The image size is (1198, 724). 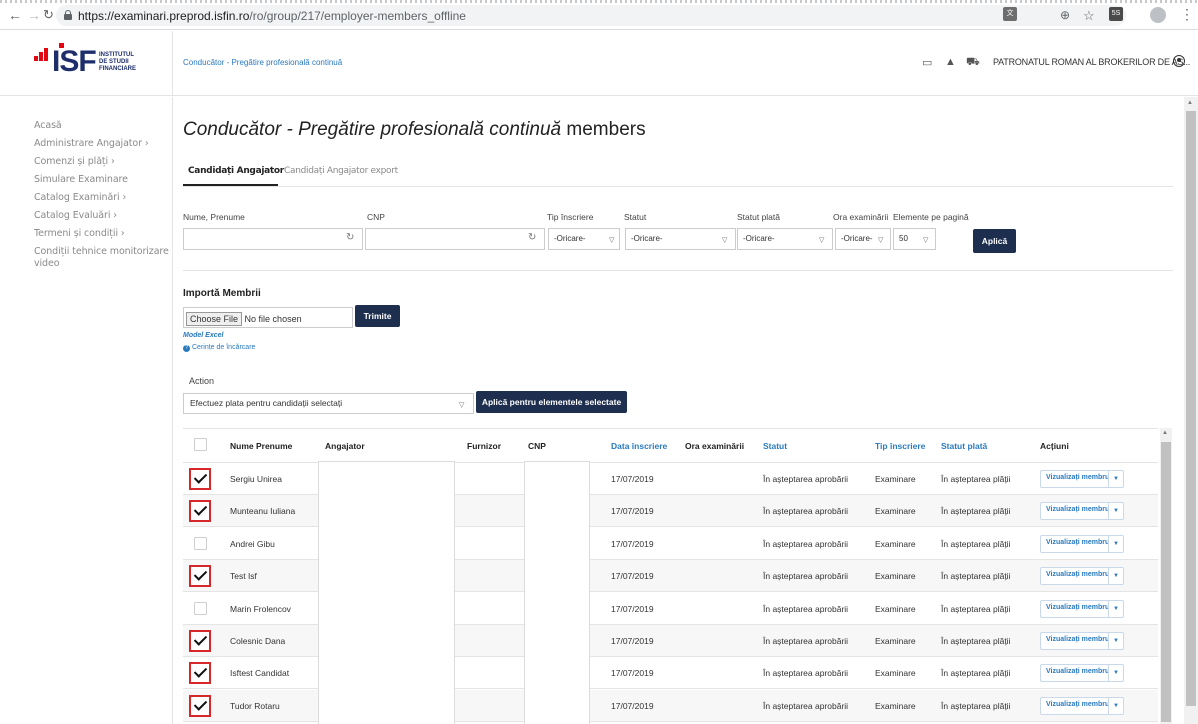 What do you see at coordinates (857, 238) in the screenshot?
I see `ora-examinarii-value: -Oricare-` at bounding box center [857, 238].